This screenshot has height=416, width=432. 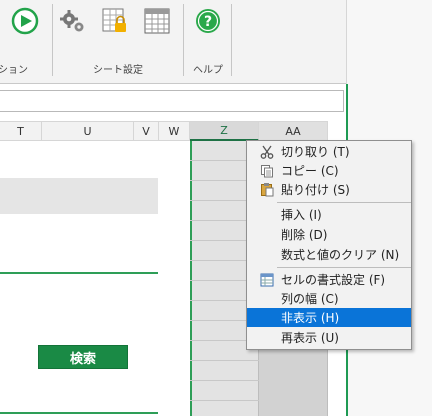 I want to click on menu-item-insert: 挿入 (I), so click(x=329, y=214).